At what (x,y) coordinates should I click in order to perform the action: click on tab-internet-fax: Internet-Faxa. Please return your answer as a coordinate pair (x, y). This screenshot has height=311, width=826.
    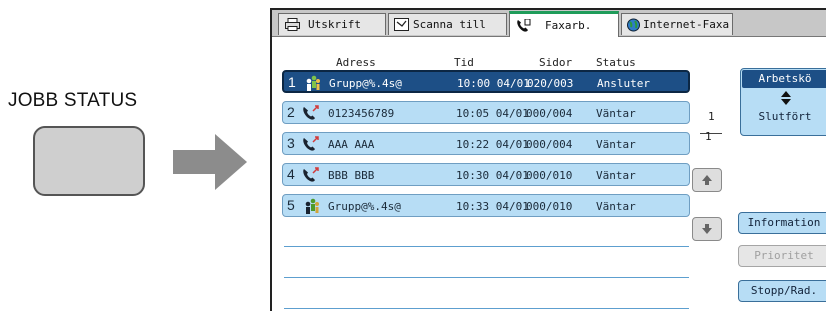
    Looking at the image, I should click on (677, 24).